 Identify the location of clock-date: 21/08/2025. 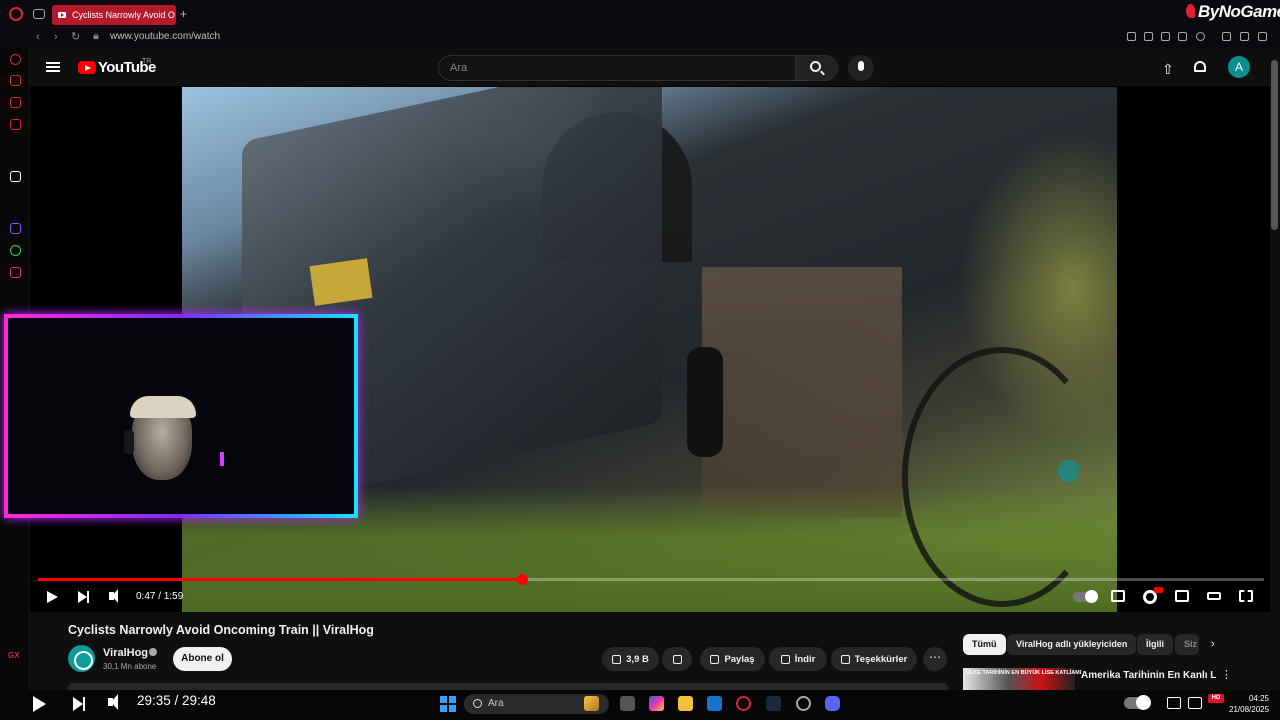
(1249, 709).